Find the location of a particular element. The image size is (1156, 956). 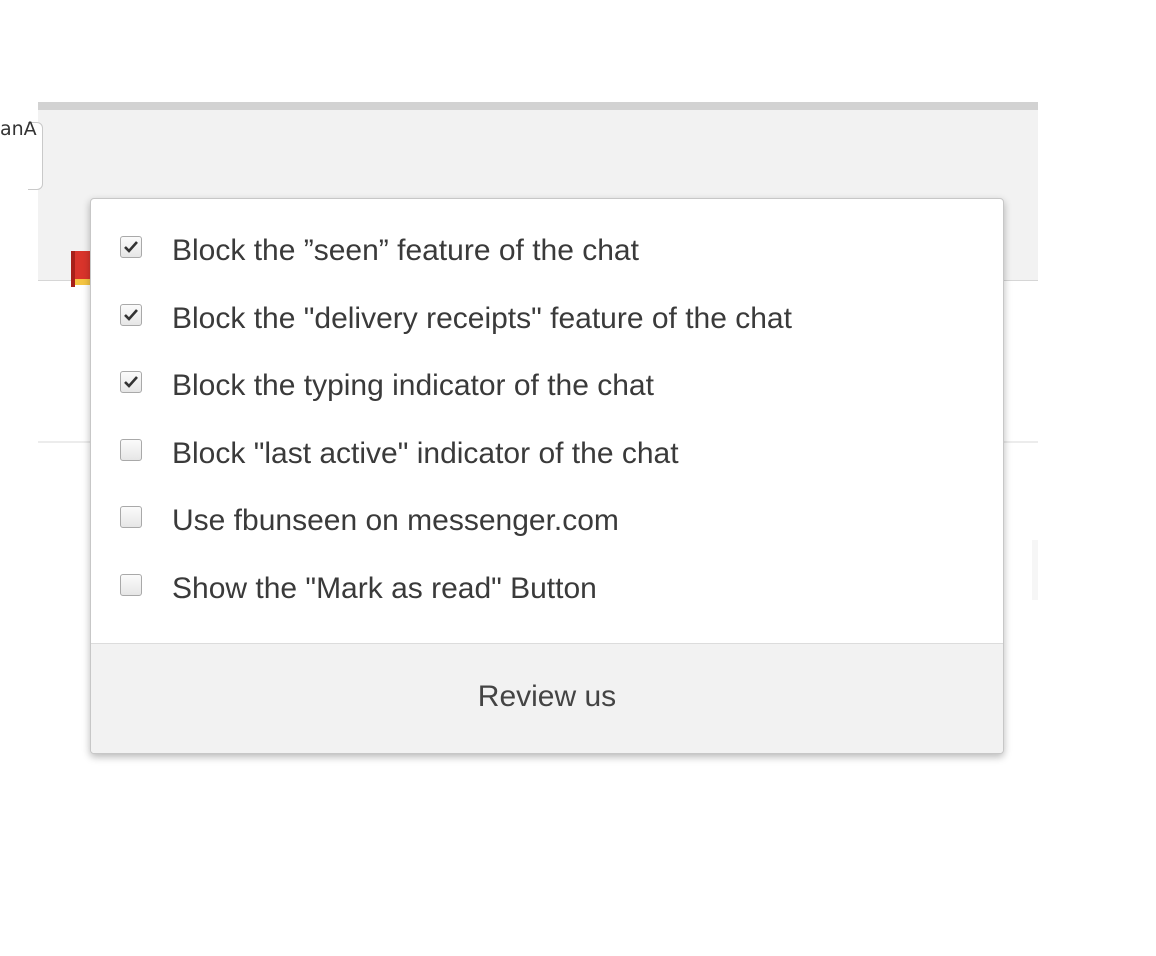

option-block-seen: Block the ”seen” feature of the chat is located at coordinates (547, 255).